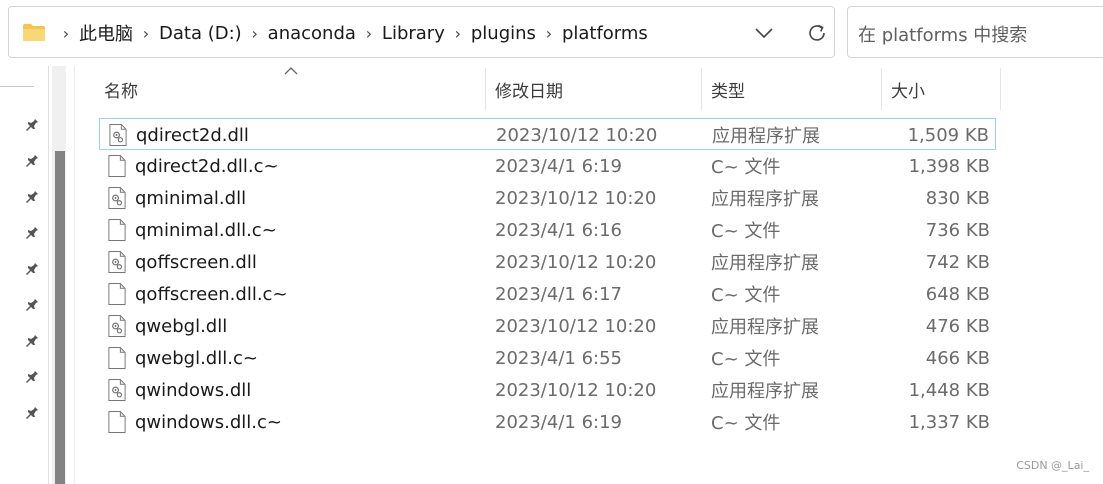 This screenshot has height=484, width=1103. Describe the element at coordinates (957, 326) in the screenshot. I see `file-size: 476 KB` at that location.